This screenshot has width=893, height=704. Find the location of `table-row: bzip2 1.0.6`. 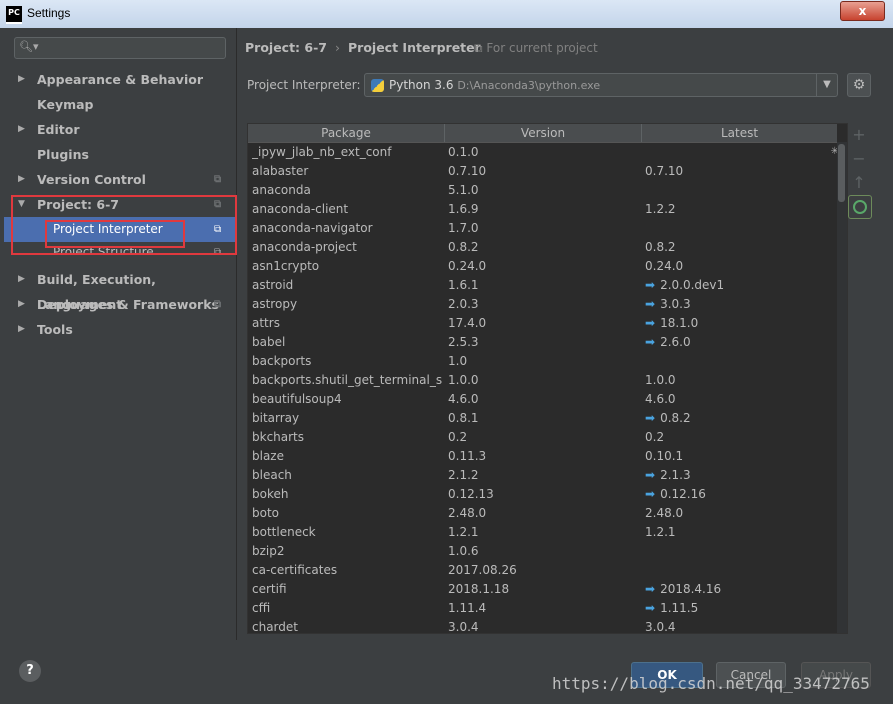

table-row: bzip2 1.0.6 is located at coordinates (542, 551).